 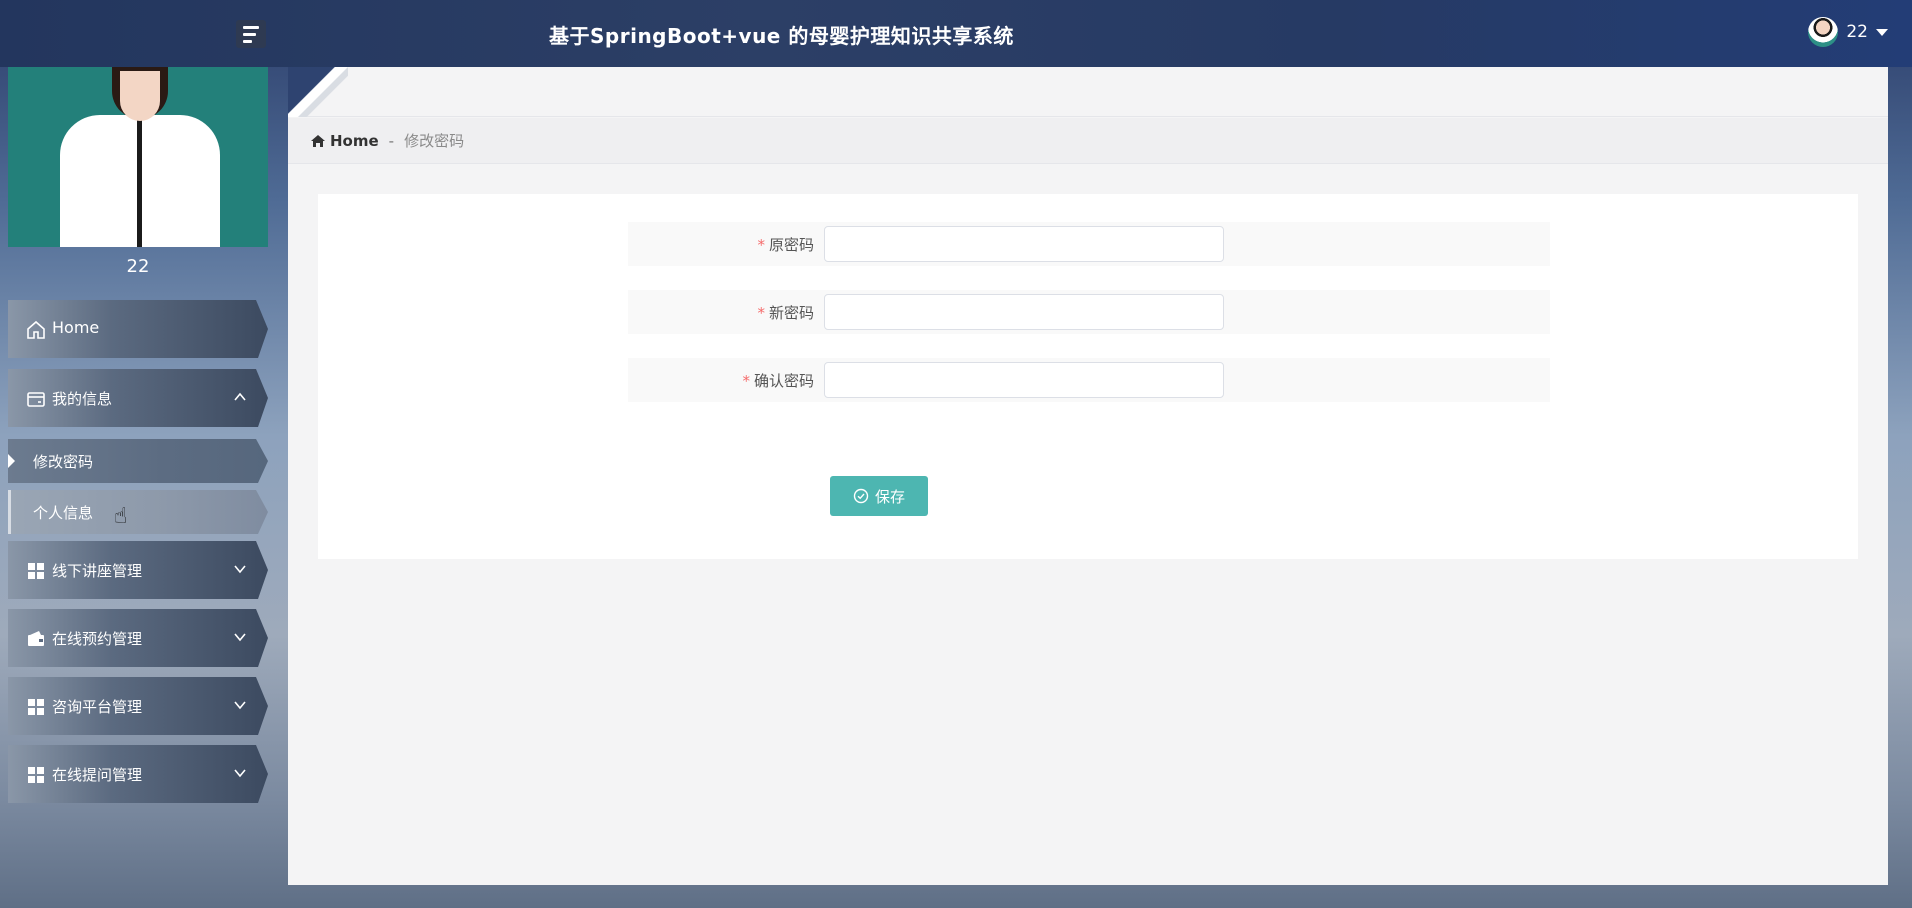 I want to click on save-button: 保存, so click(x=879, y=496).